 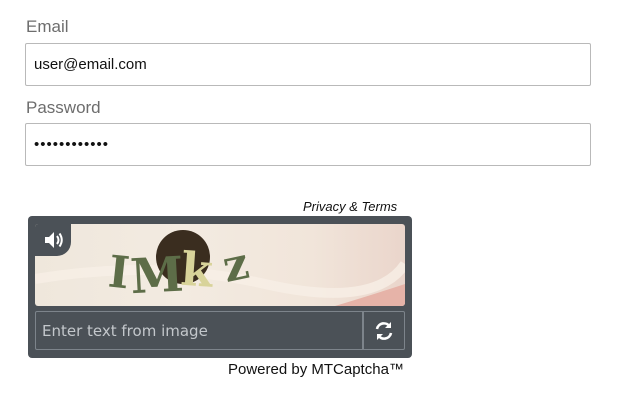 I want to click on captcha-char-2: M, so click(x=157, y=276).